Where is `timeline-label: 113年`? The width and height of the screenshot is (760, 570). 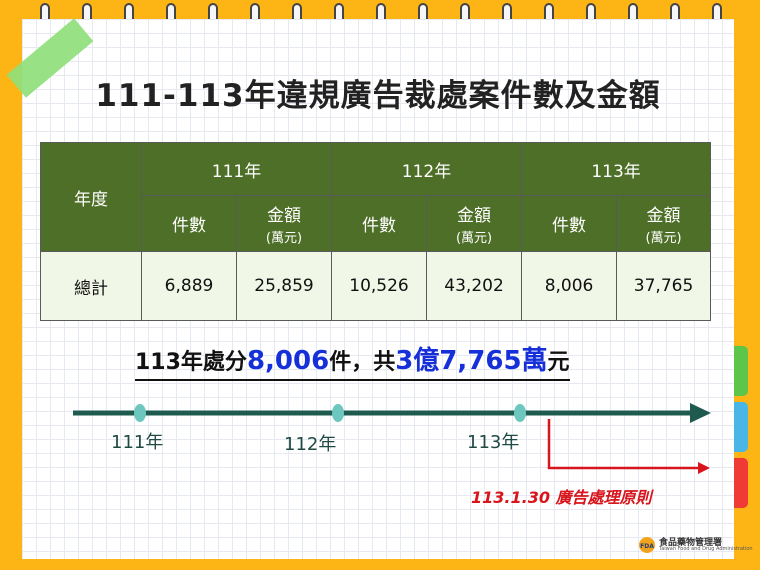
timeline-label: 113年 is located at coordinates (493, 442).